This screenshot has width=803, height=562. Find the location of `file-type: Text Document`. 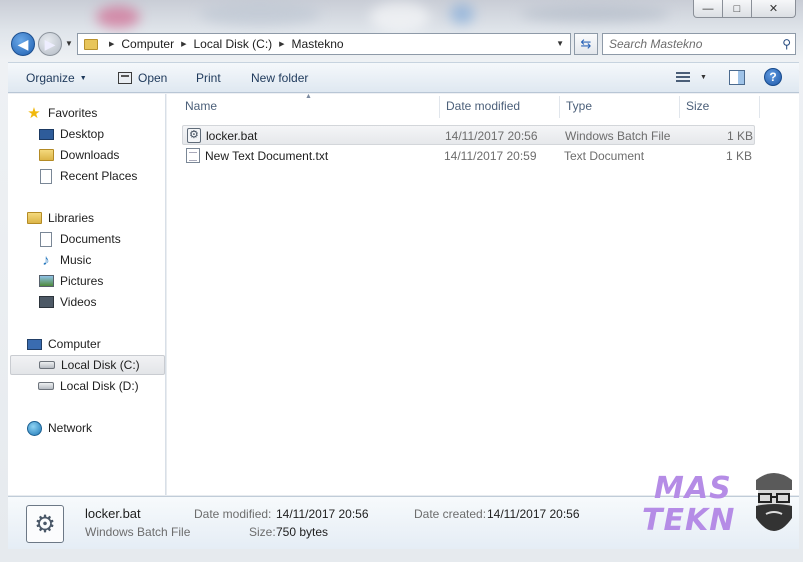

file-type: Text Document is located at coordinates (604, 156).